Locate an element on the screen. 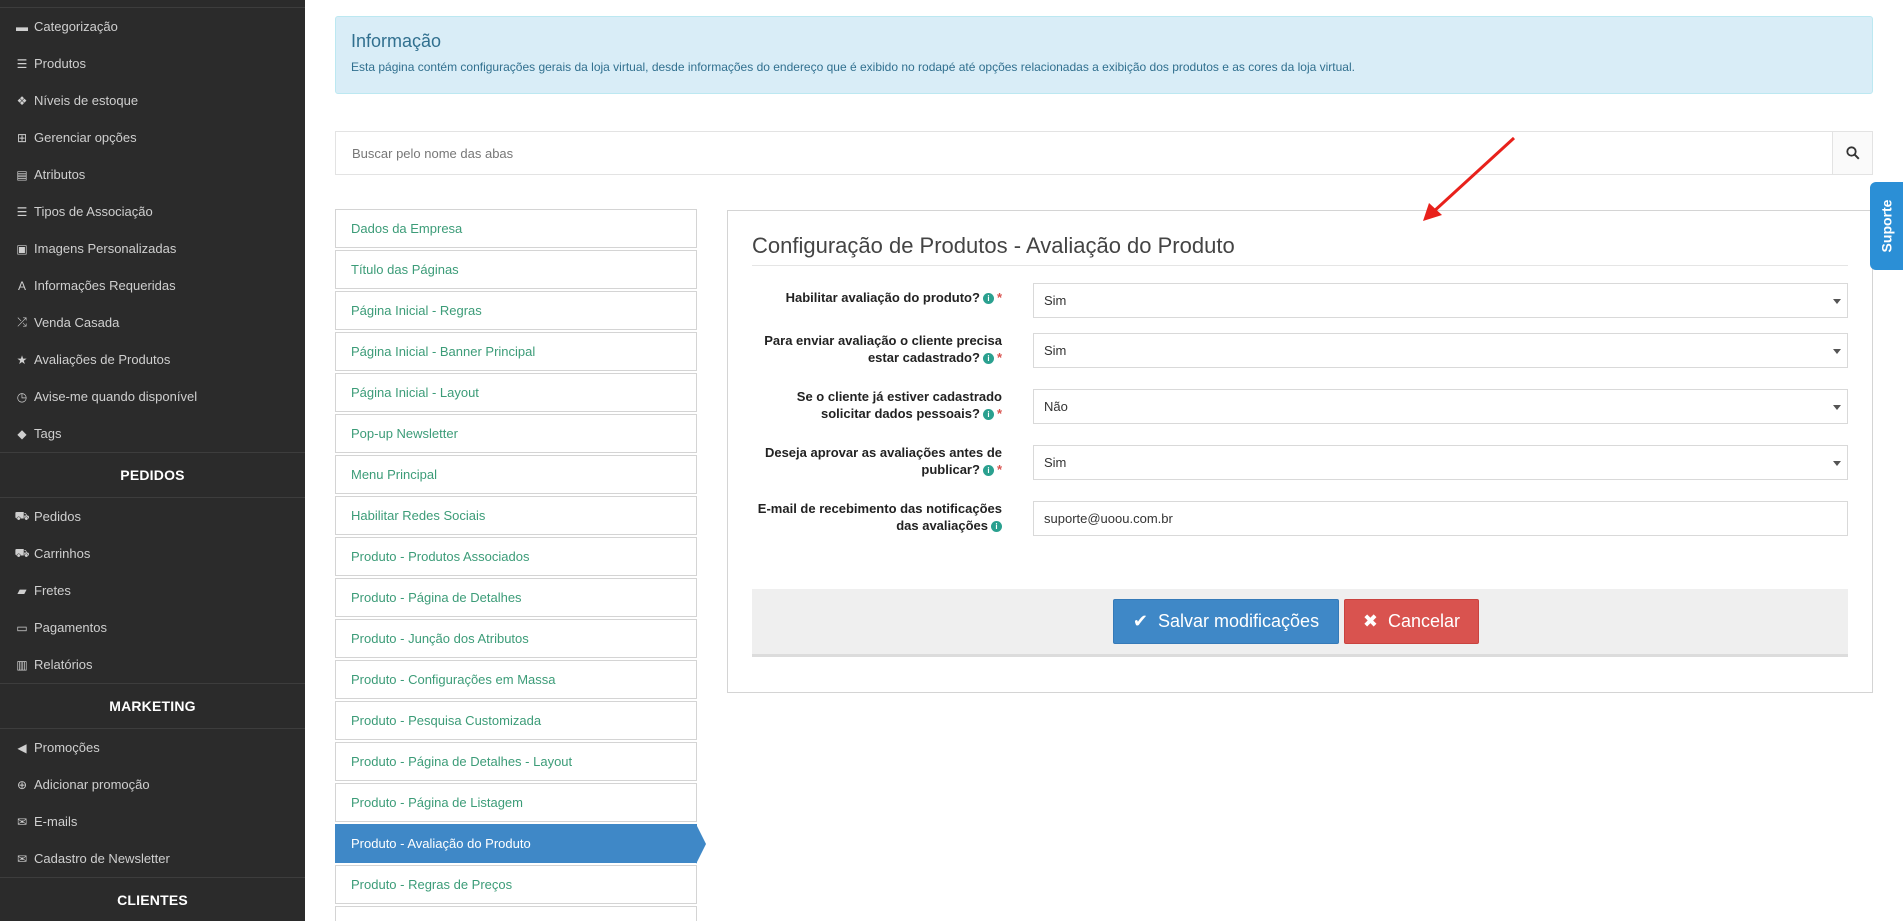  list-alt-icon: ▤ is located at coordinates (22, 174).